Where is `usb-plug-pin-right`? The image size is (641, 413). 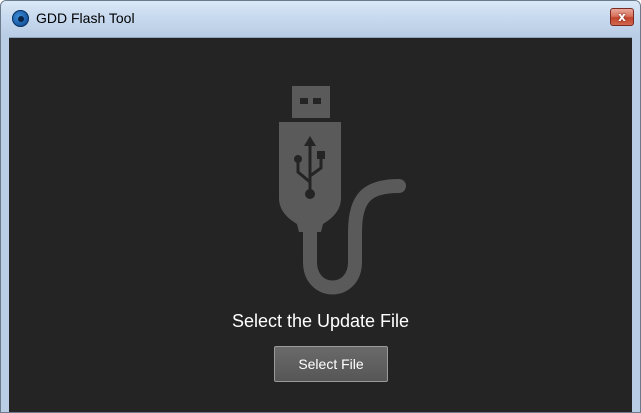
usb-plug-pin-right is located at coordinates (317, 101).